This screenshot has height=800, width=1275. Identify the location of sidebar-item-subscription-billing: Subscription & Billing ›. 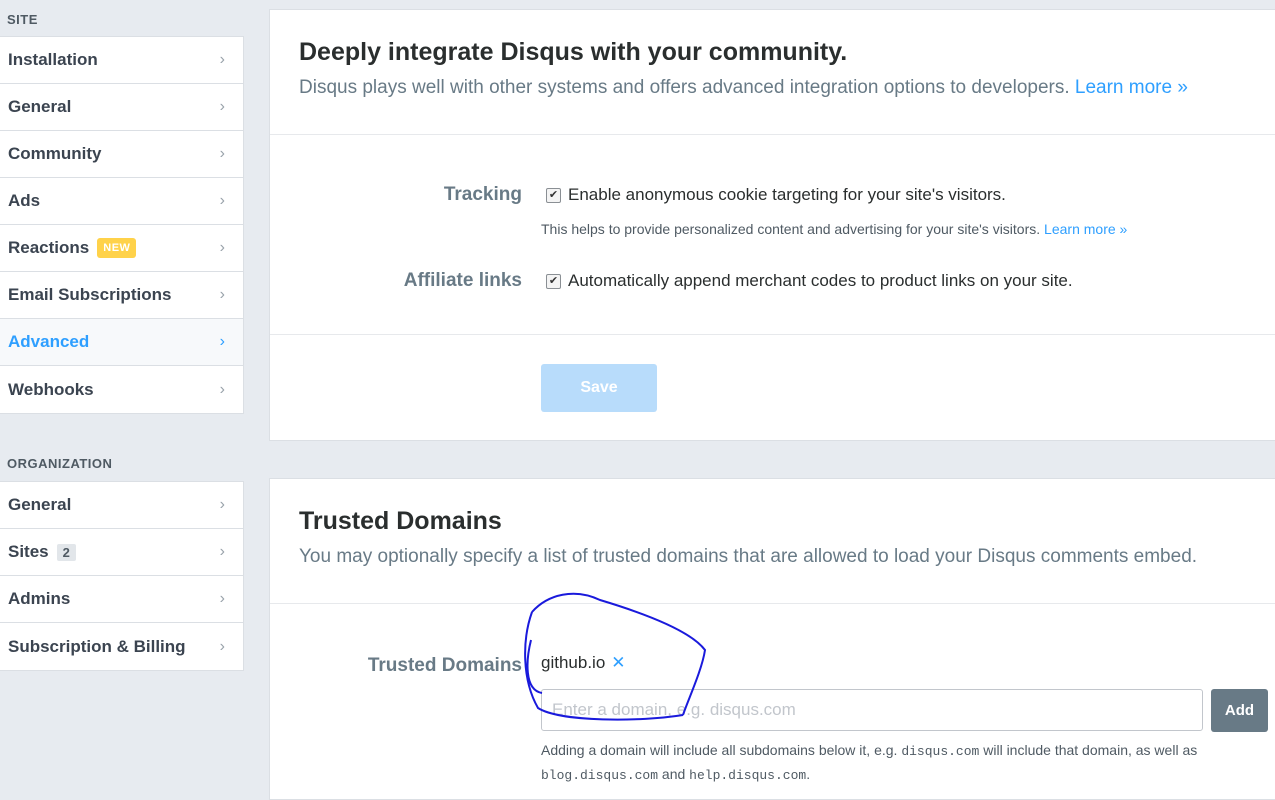
(121, 646).